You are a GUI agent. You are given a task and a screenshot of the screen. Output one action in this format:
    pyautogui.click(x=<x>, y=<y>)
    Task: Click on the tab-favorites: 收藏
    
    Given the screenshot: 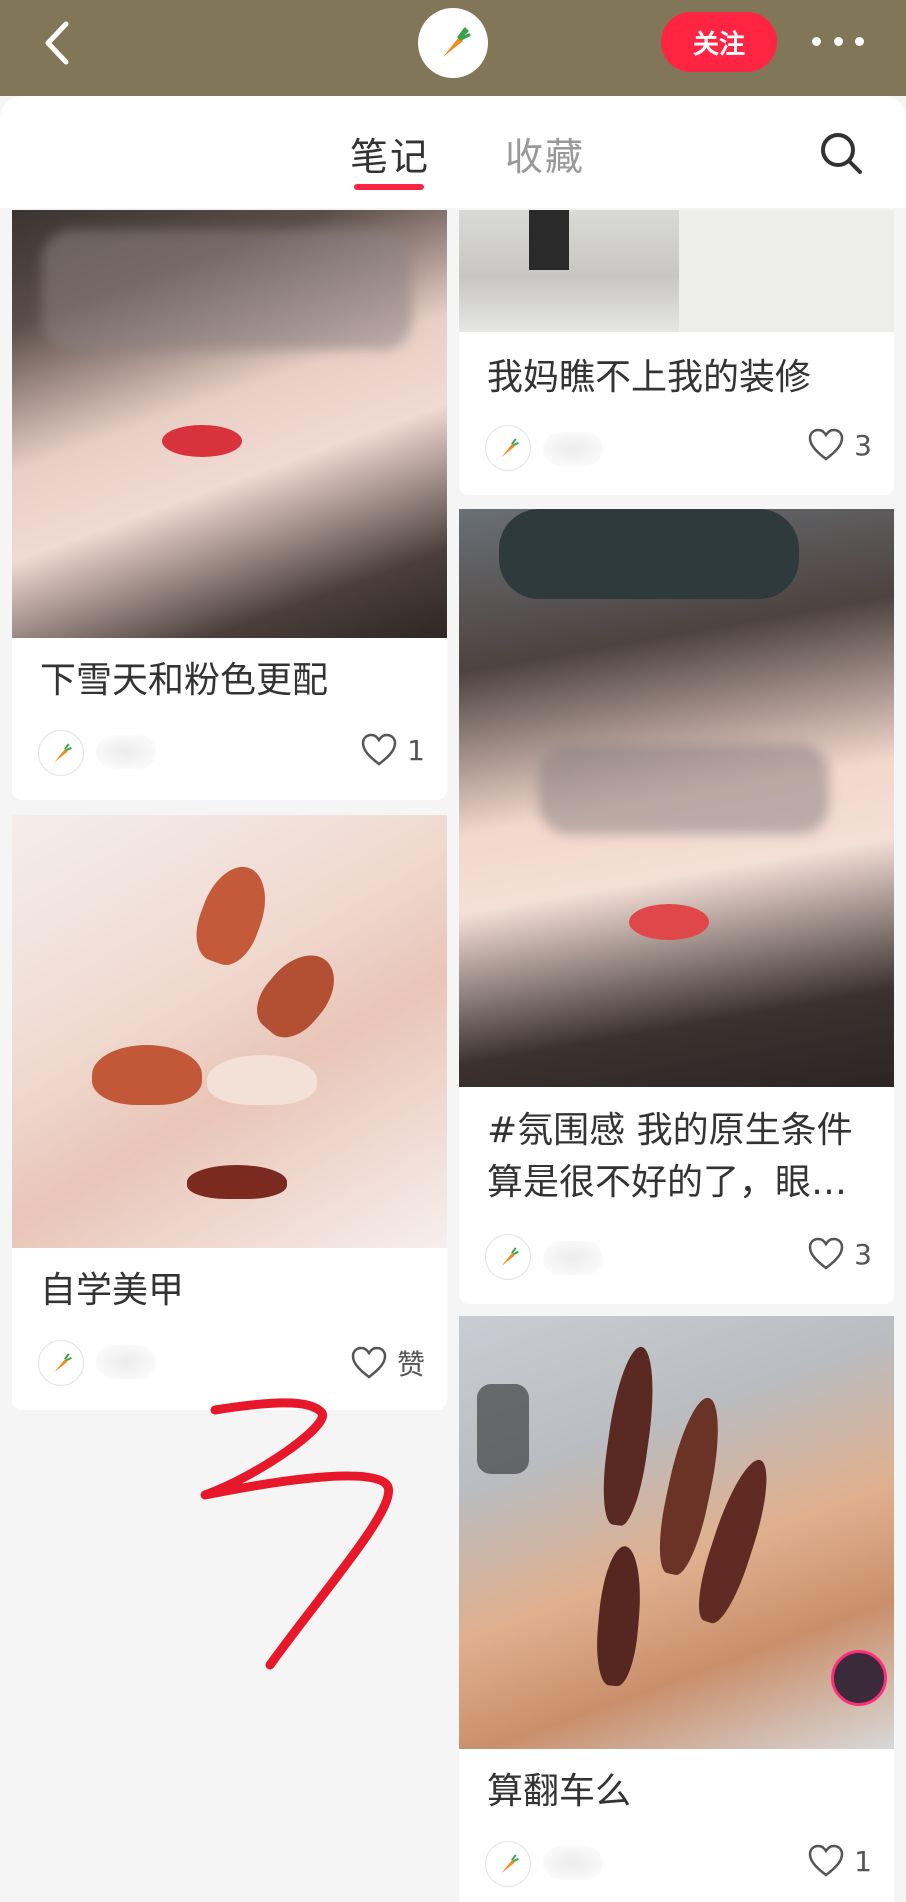 What is the action you would take?
    pyautogui.click(x=545, y=153)
    